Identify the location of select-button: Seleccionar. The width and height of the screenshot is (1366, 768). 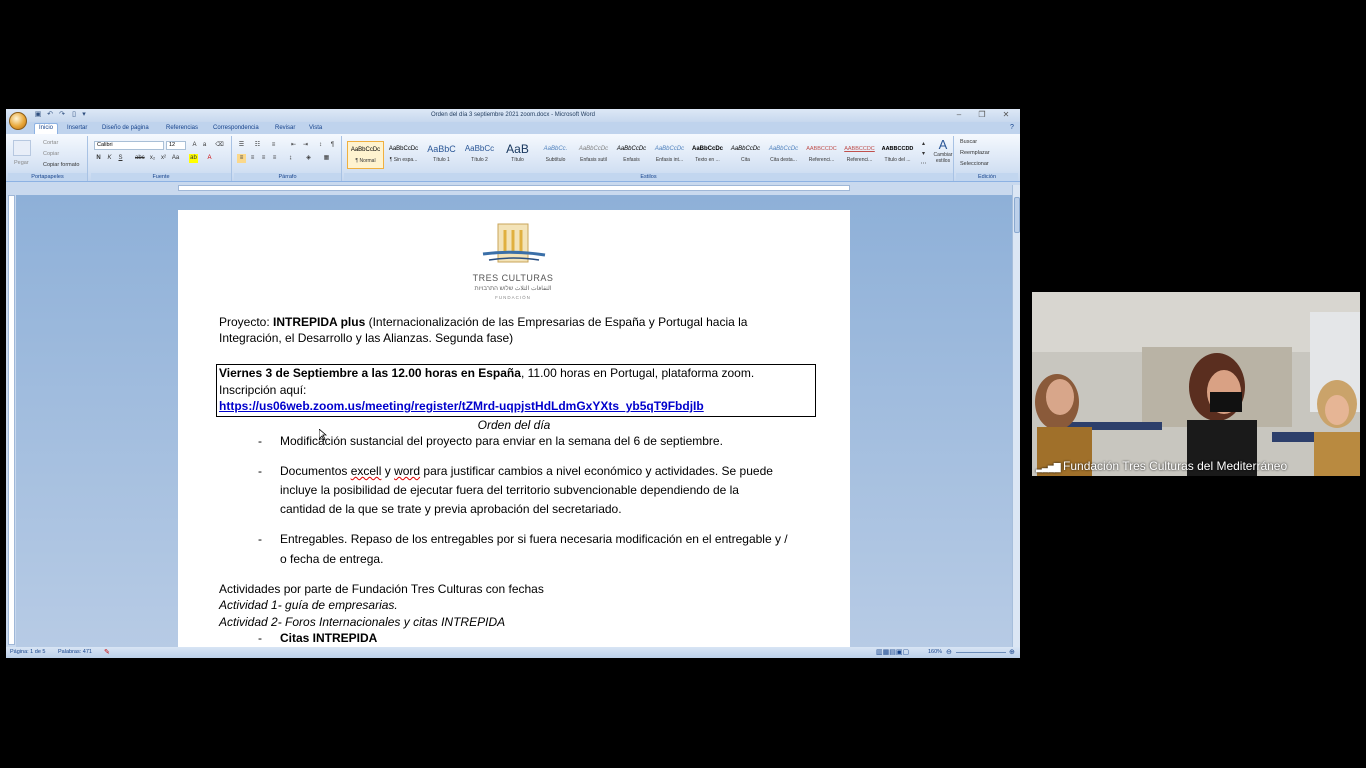
(974, 164).